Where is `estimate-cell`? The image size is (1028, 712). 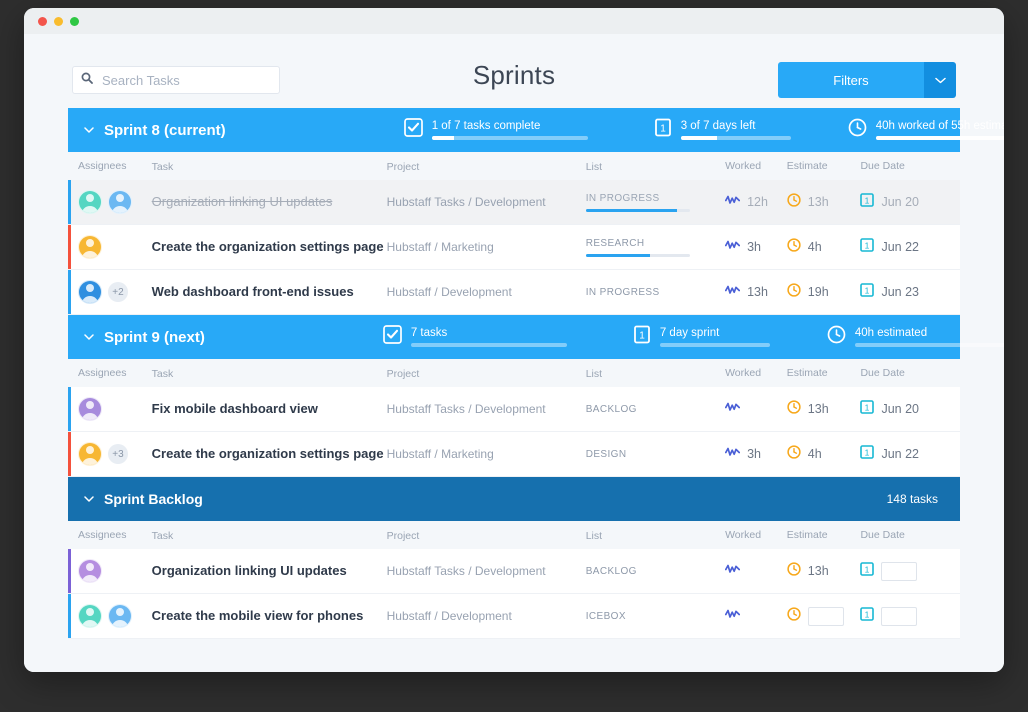 estimate-cell is located at coordinates (824, 616).